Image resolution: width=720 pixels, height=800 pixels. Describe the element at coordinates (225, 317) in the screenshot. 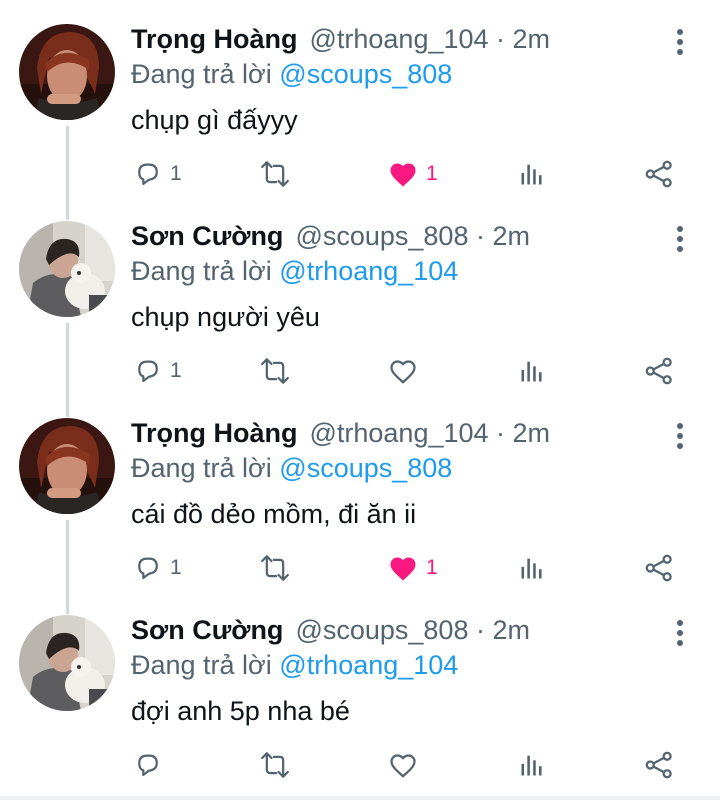

I see `tweet-text: chụp người yêu` at that location.